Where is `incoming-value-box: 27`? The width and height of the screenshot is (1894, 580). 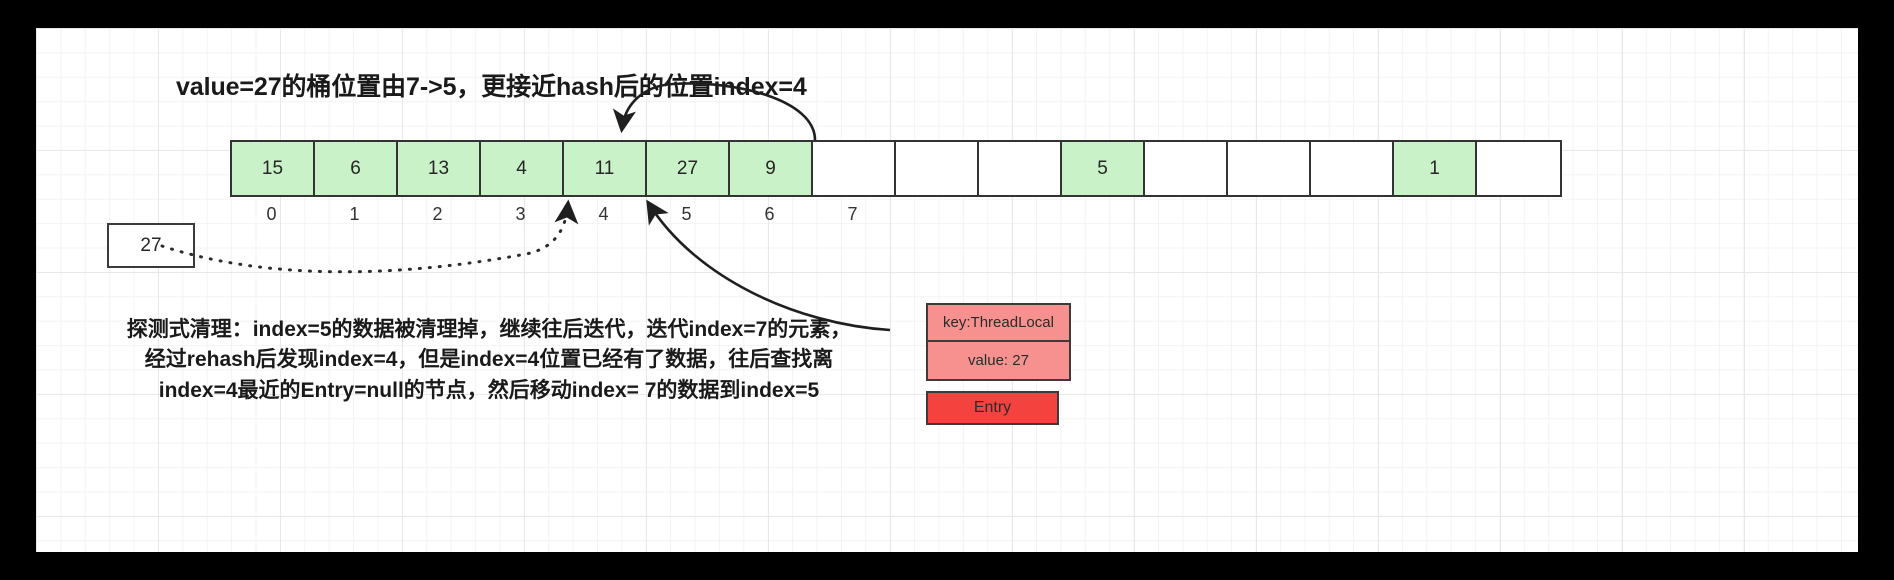 incoming-value-box: 27 is located at coordinates (151, 245).